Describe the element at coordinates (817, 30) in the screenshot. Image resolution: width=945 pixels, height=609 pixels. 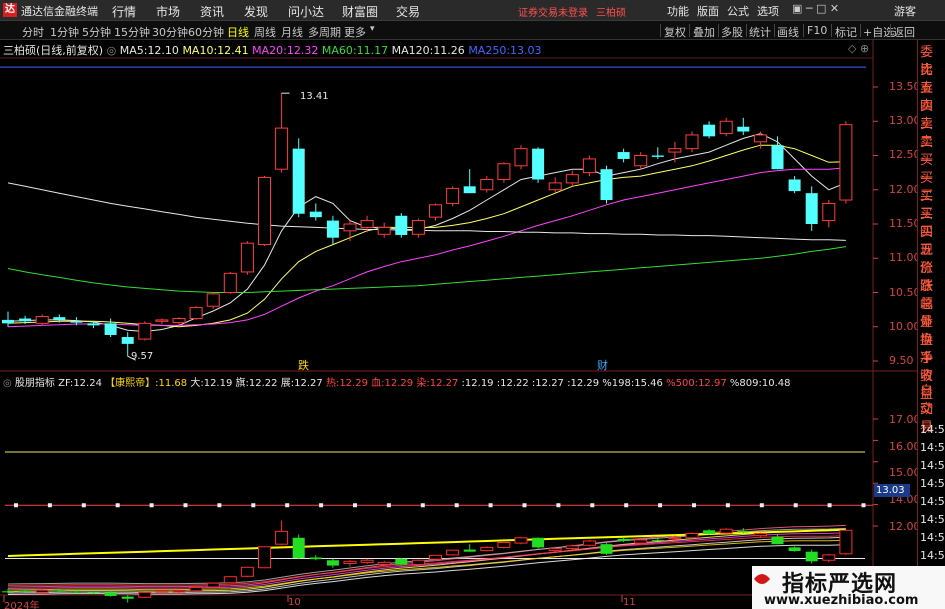
I see `tool-f10: F10` at that location.